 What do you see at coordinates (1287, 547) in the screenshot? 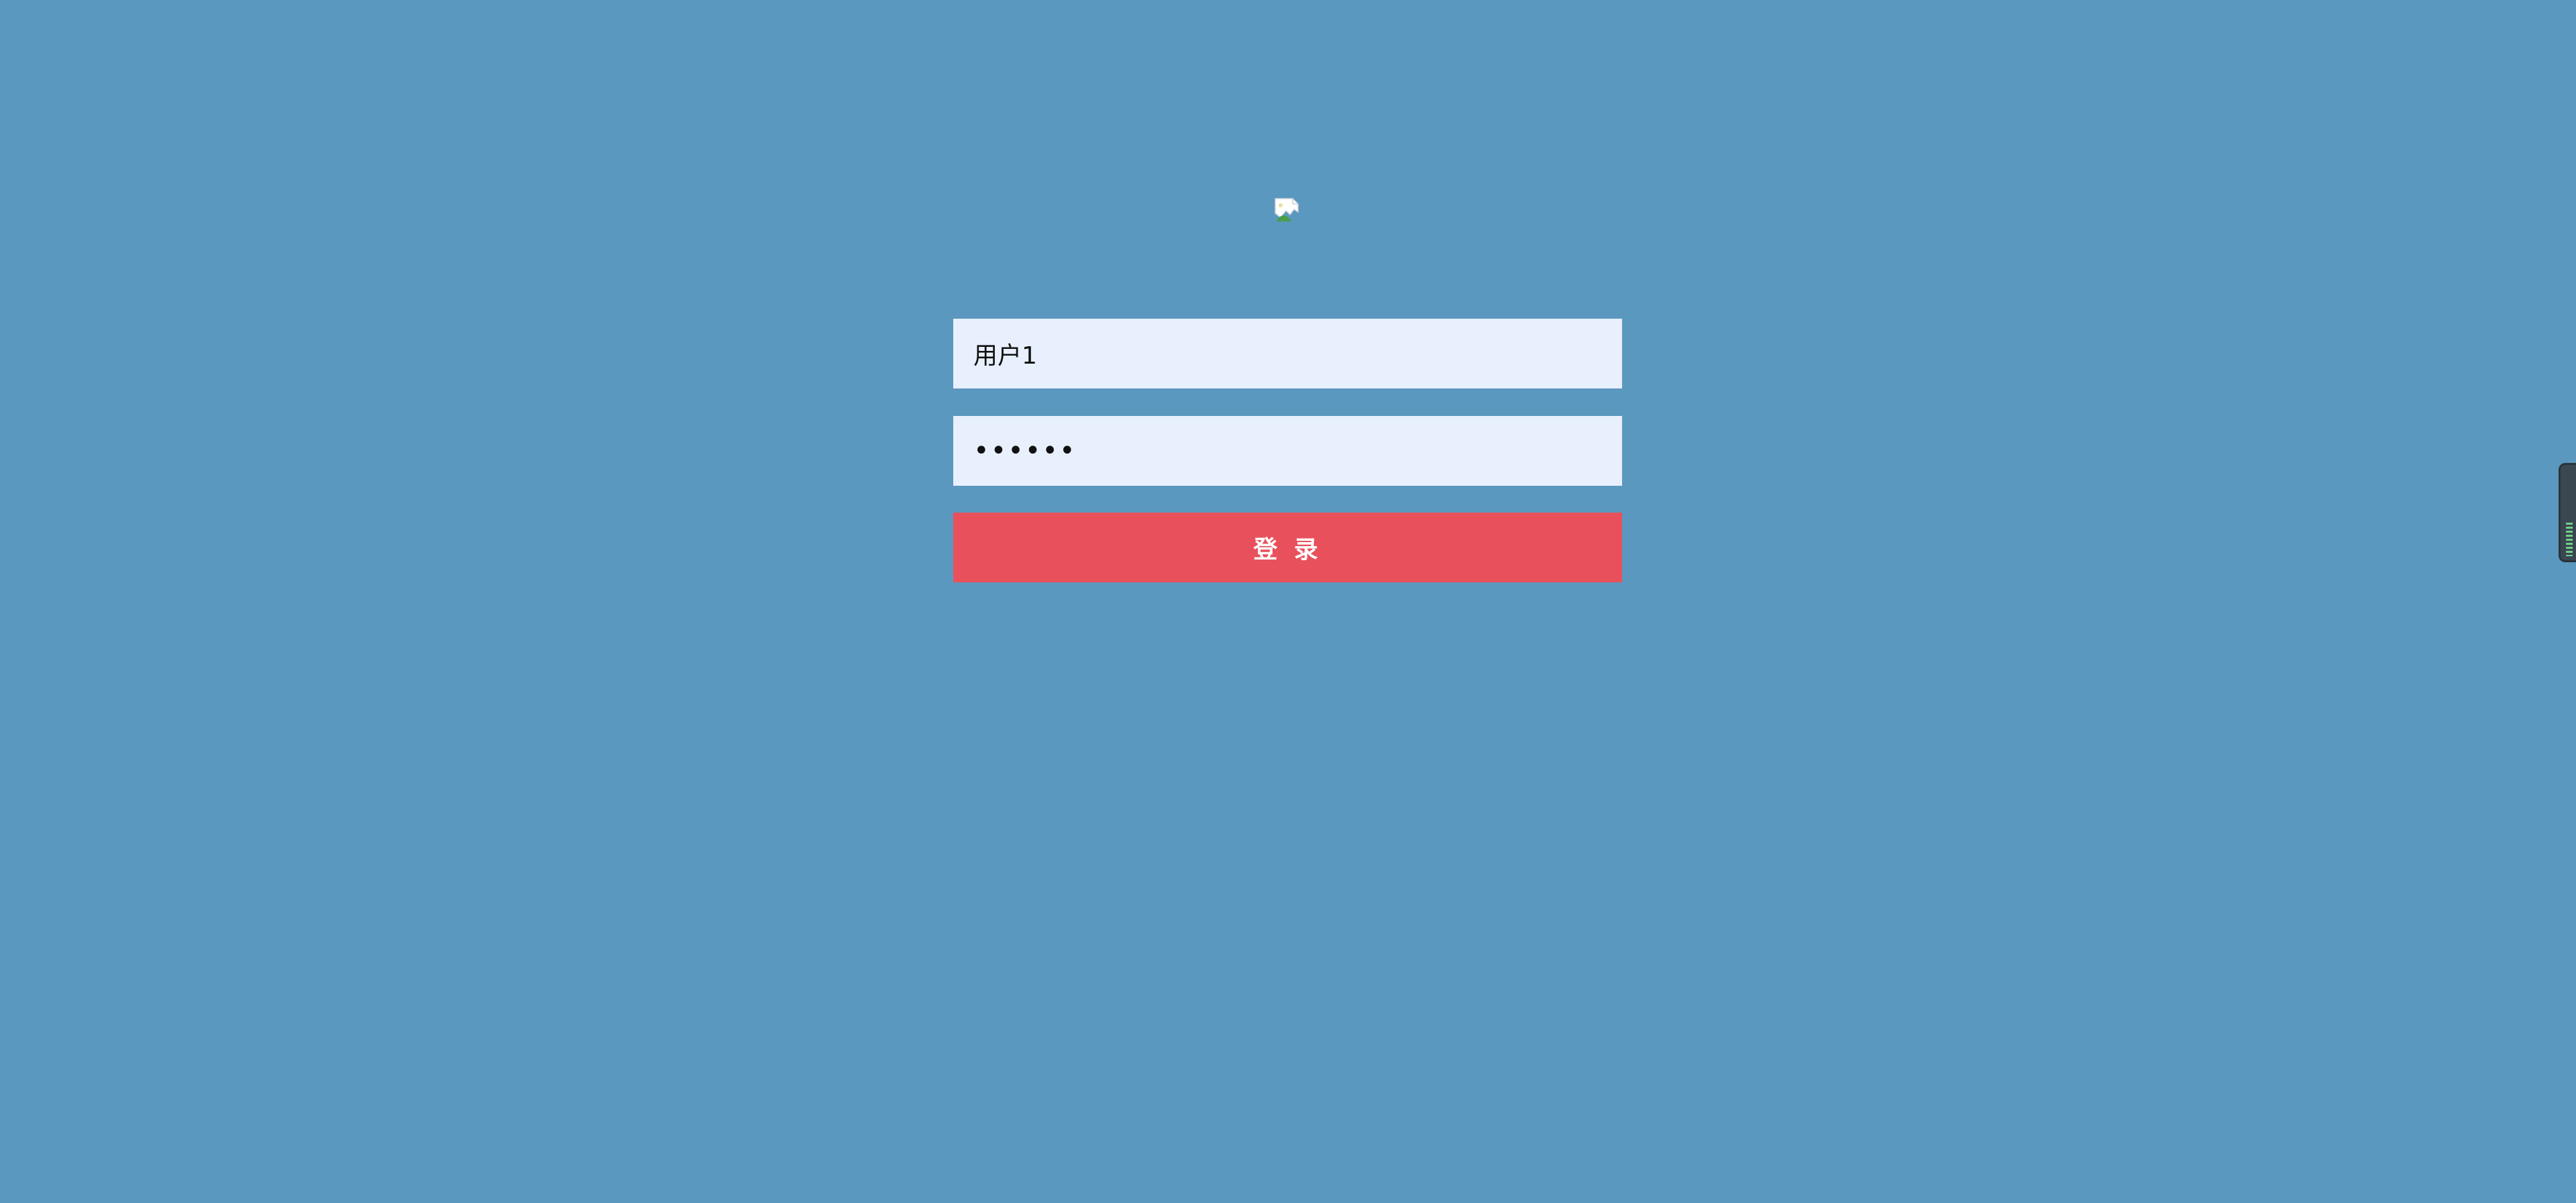
I see `login-button: 登 录` at bounding box center [1287, 547].